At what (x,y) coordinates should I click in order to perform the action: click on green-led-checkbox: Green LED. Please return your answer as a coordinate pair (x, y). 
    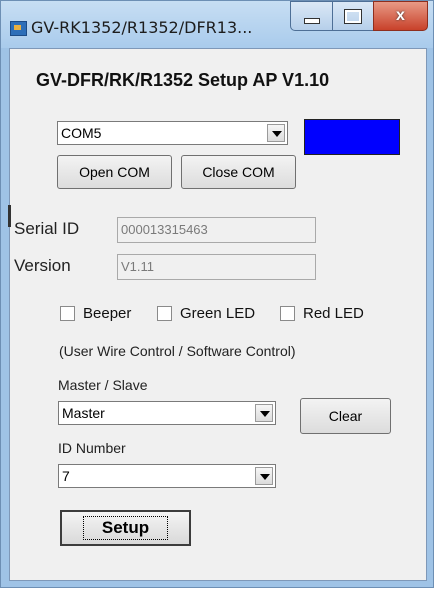
    Looking at the image, I should click on (206, 313).